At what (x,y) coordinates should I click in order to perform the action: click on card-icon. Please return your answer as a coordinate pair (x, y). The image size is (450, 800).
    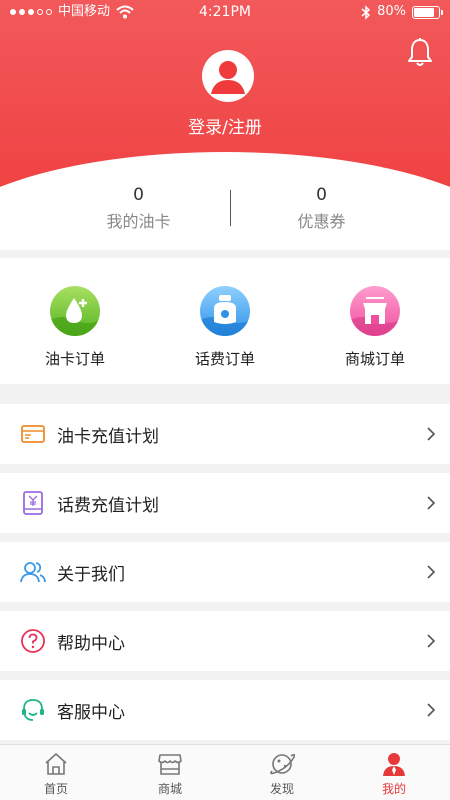
    Looking at the image, I should click on (33, 434).